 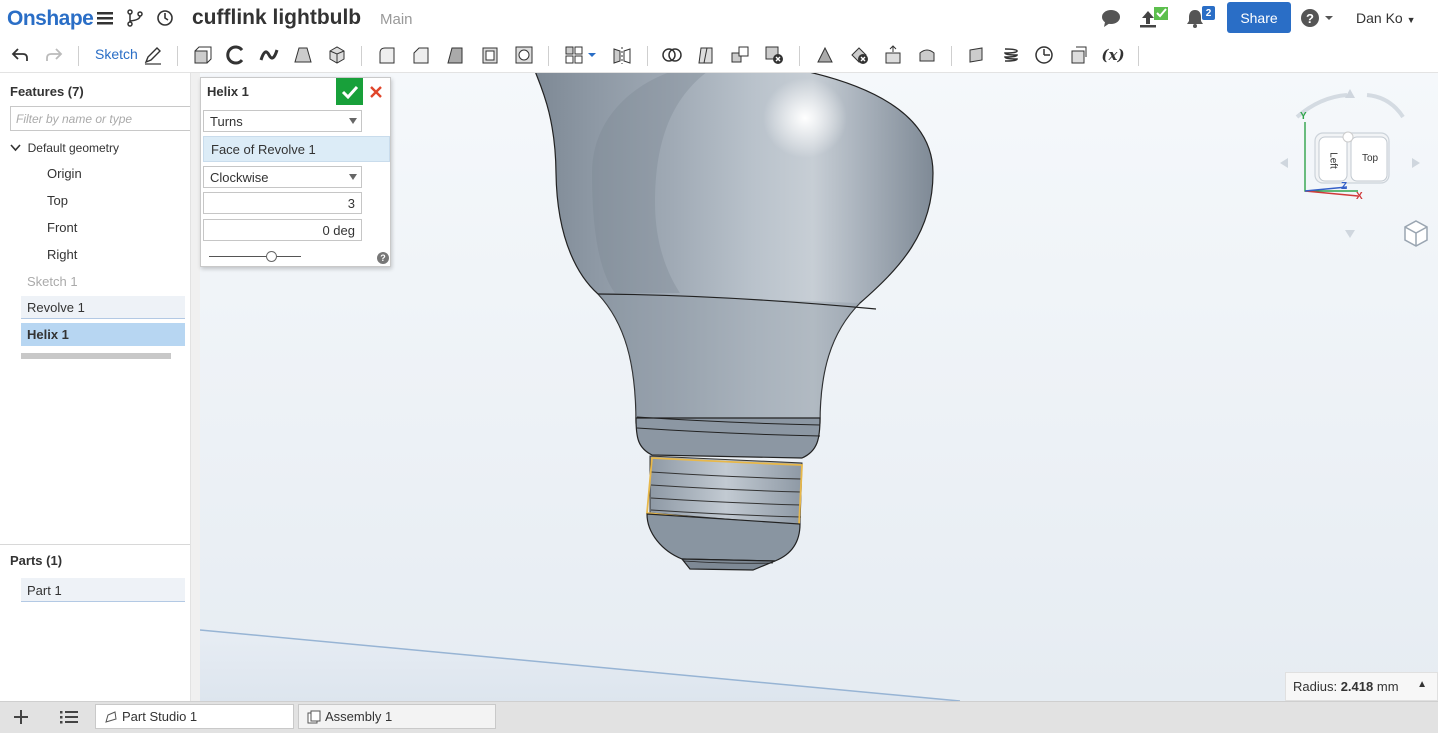 What do you see at coordinates (1208, 13) in the screenshot?
I see `notification-count-badge: 2` at bounding box center [1208, 13].